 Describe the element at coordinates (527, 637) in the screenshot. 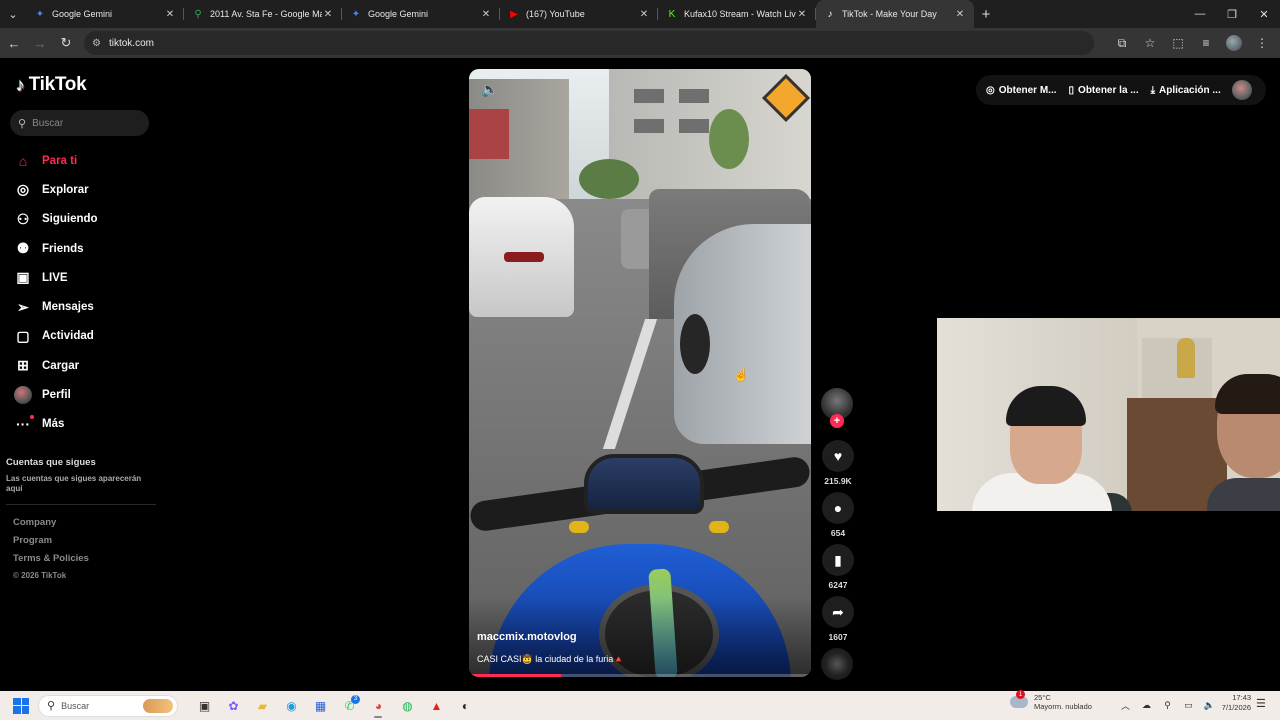

I see `video-author: maccmix.motovlog` at that location.